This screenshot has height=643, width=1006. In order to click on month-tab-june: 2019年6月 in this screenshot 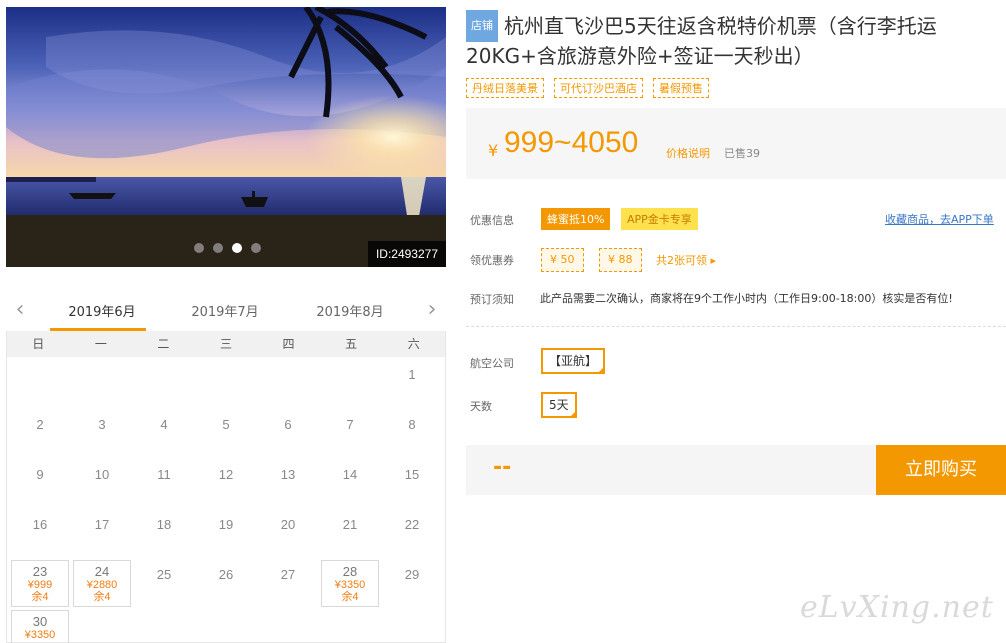, I will do `click(102, 310)`.